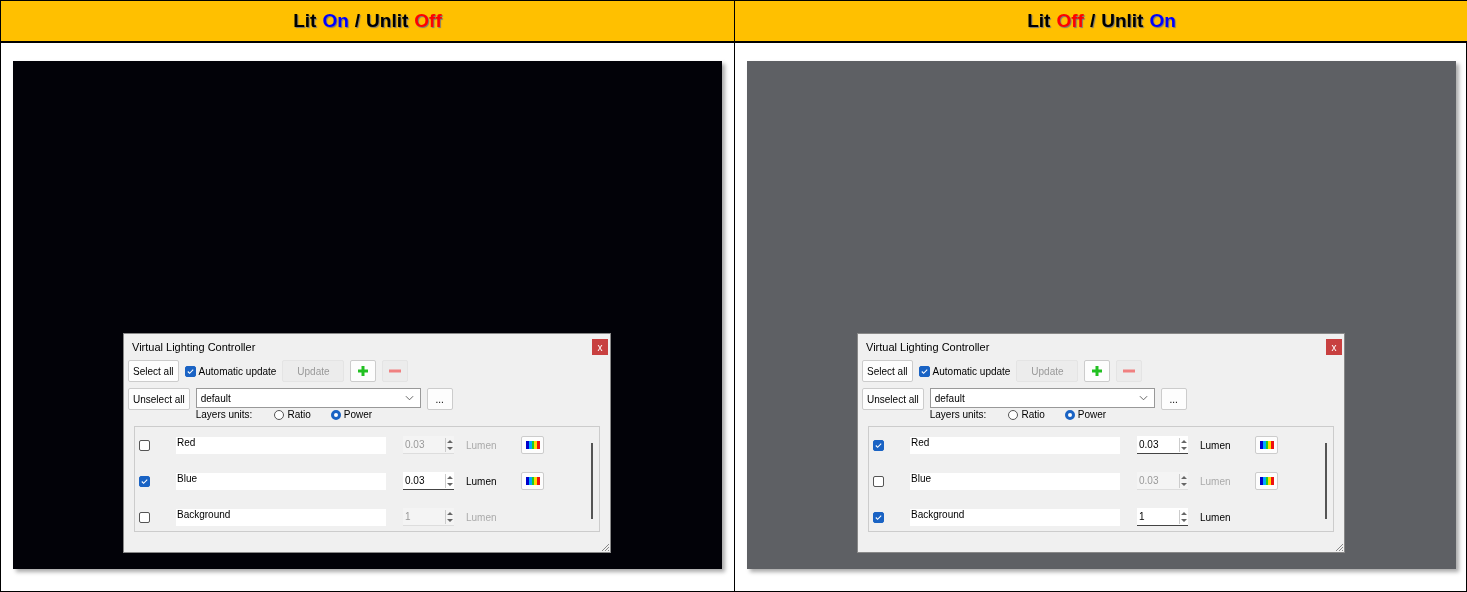 This screenshot has width=1467, height=592. Describe the element at coordinates (1162, 517) in the screenshot. I see `value-spinner: 1` at that location.